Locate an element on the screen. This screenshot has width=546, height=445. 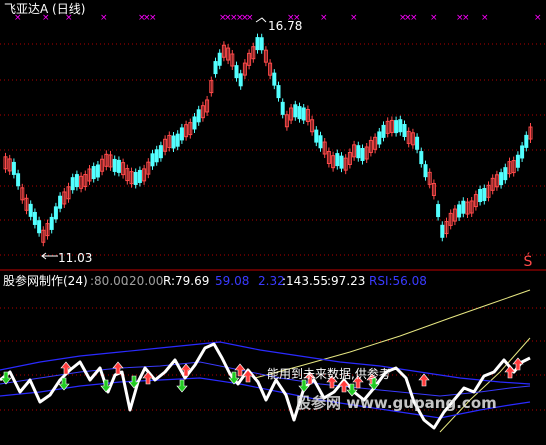
low-label: 11.03 is located at coordinates (75, 258).